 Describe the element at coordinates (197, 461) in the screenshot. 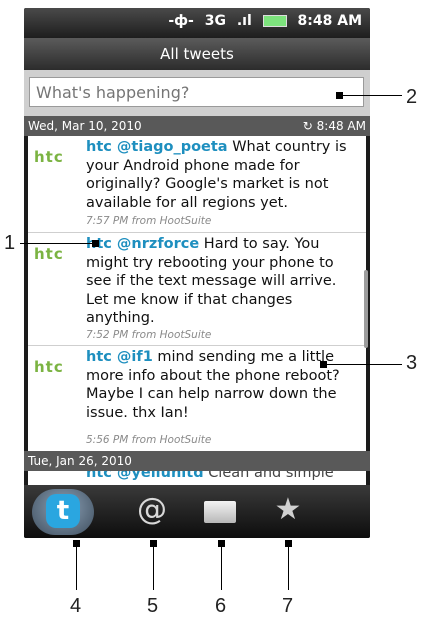

I see `date-header: Tue, Jan 26, 2010` at that location.